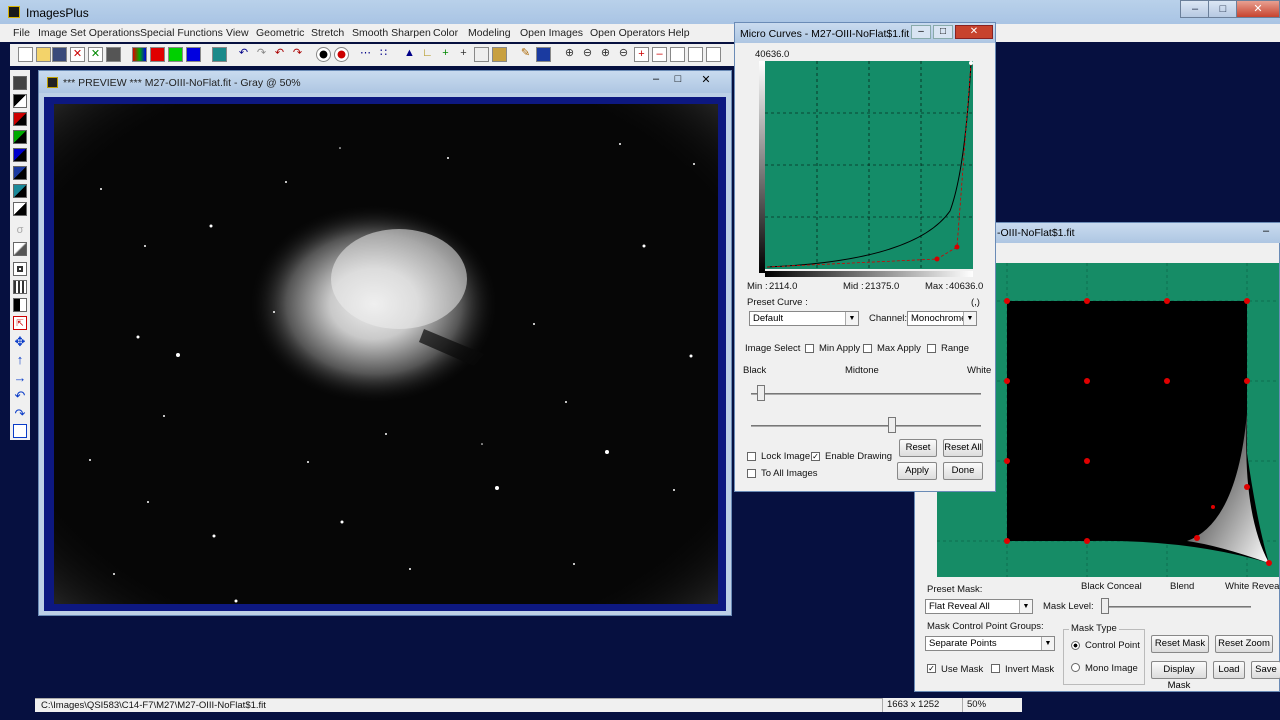 The height and width of the screenshot is (720, 1280). Describe the element at coordinates (942, 318) in the screenshot. I see `channel-select: Monochrome ▼` at that location.